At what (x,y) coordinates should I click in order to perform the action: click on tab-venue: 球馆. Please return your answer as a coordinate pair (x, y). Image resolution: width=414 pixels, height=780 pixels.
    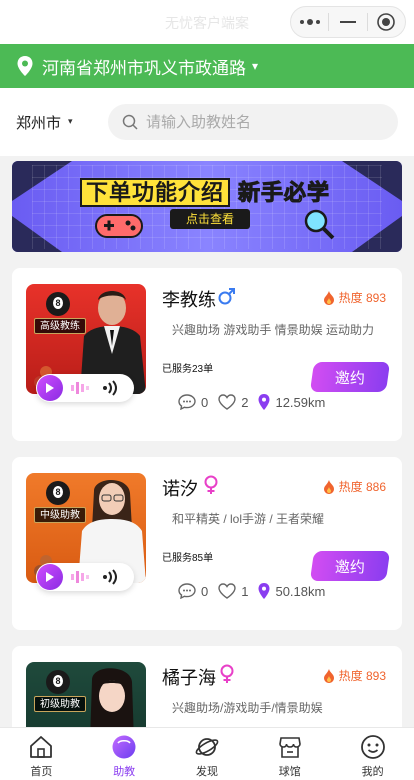
    Looking at the image, I should click on (289, 754).